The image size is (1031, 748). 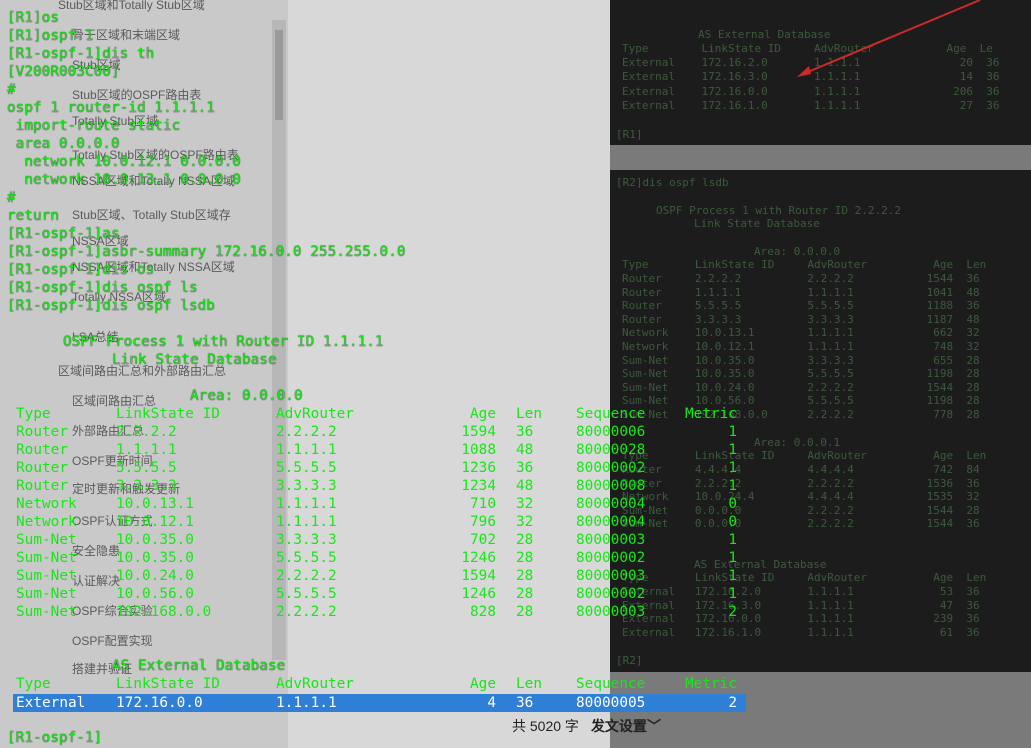 I want to click on ext-row-cell: 36, so click(x=525, y=703).